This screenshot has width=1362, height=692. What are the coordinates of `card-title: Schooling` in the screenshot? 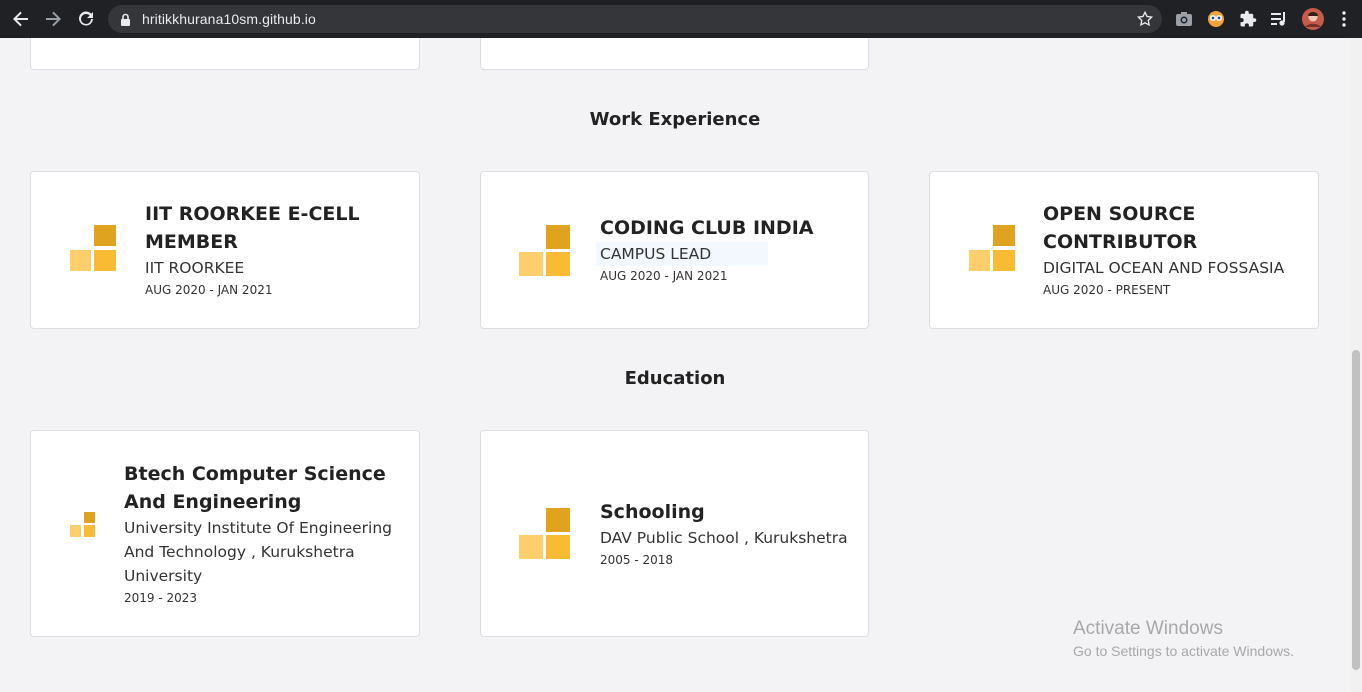 It's located at (652, 512).